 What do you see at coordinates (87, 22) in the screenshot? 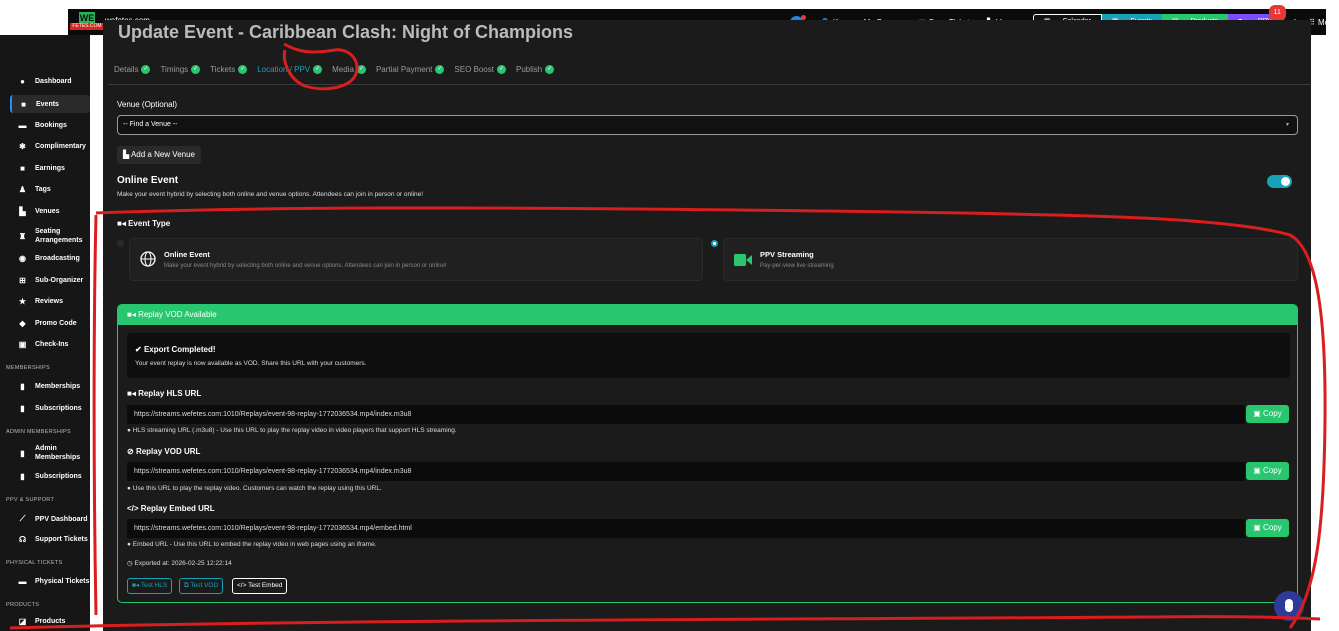
I see `brand-logo: WE FETES.COM` at bounding box center [87, 22].